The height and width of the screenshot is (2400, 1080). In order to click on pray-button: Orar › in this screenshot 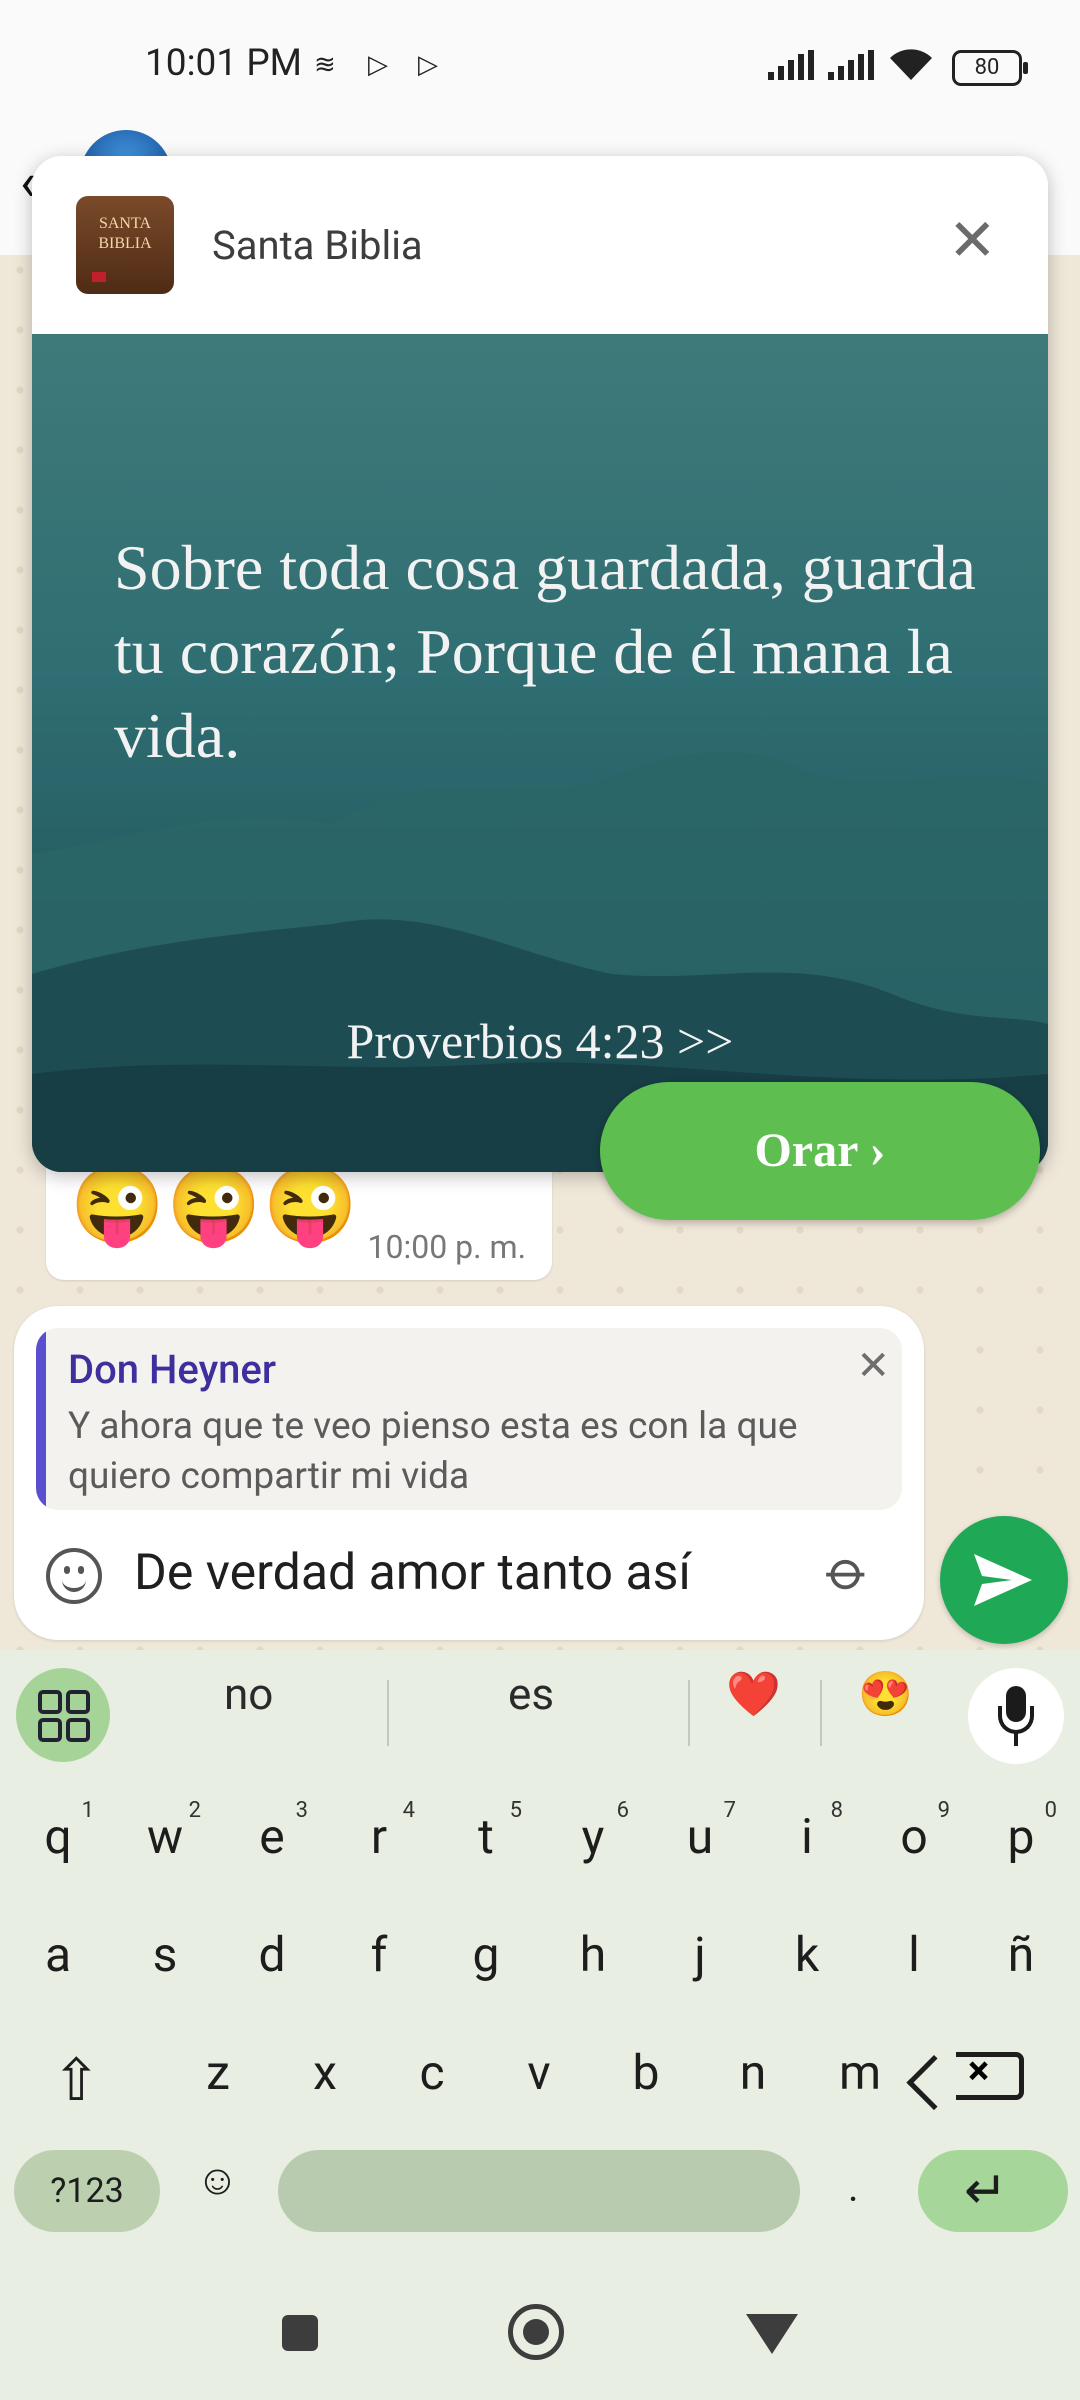, I will do `click(820, 1151)`.